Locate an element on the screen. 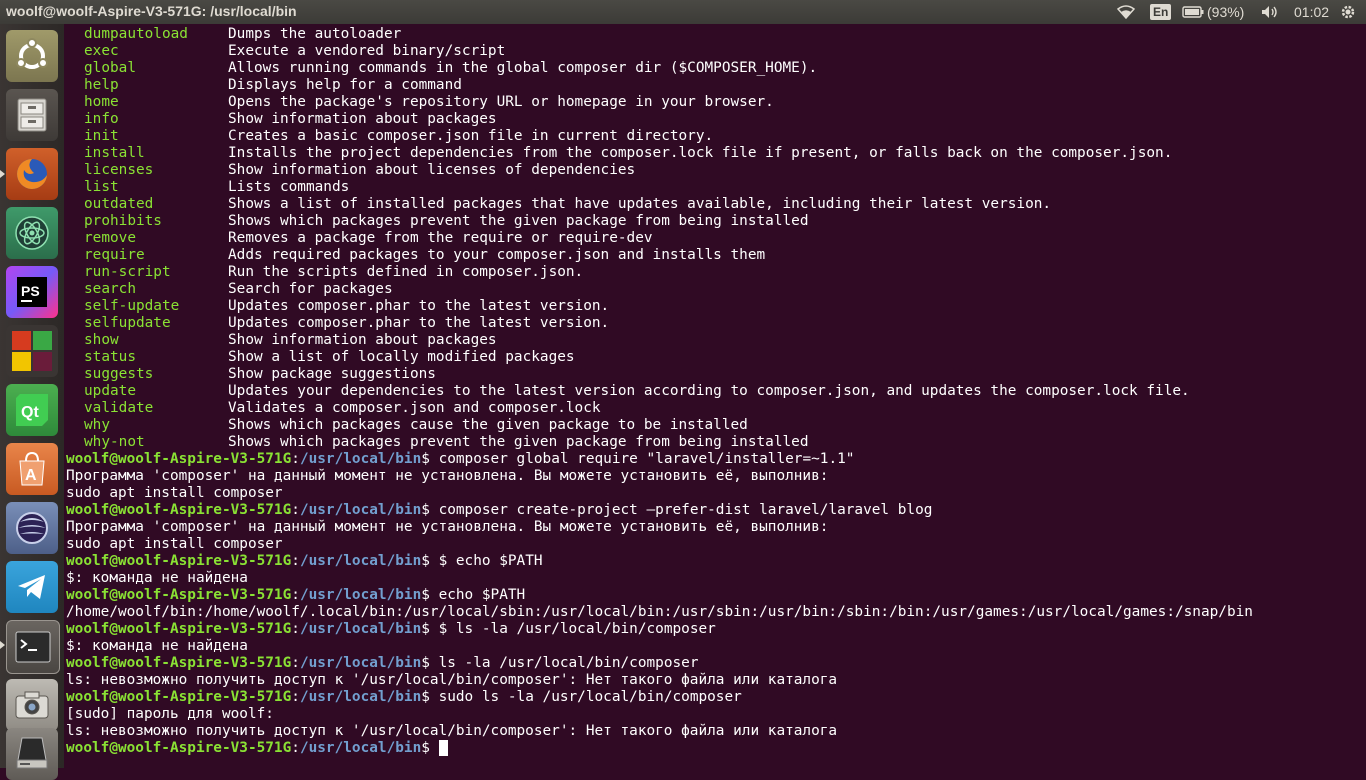 Image resolution: width=1366 pixels, height=780 pixels. command-description: Execute a vendored binary/script is located at coordinates (367, 51).